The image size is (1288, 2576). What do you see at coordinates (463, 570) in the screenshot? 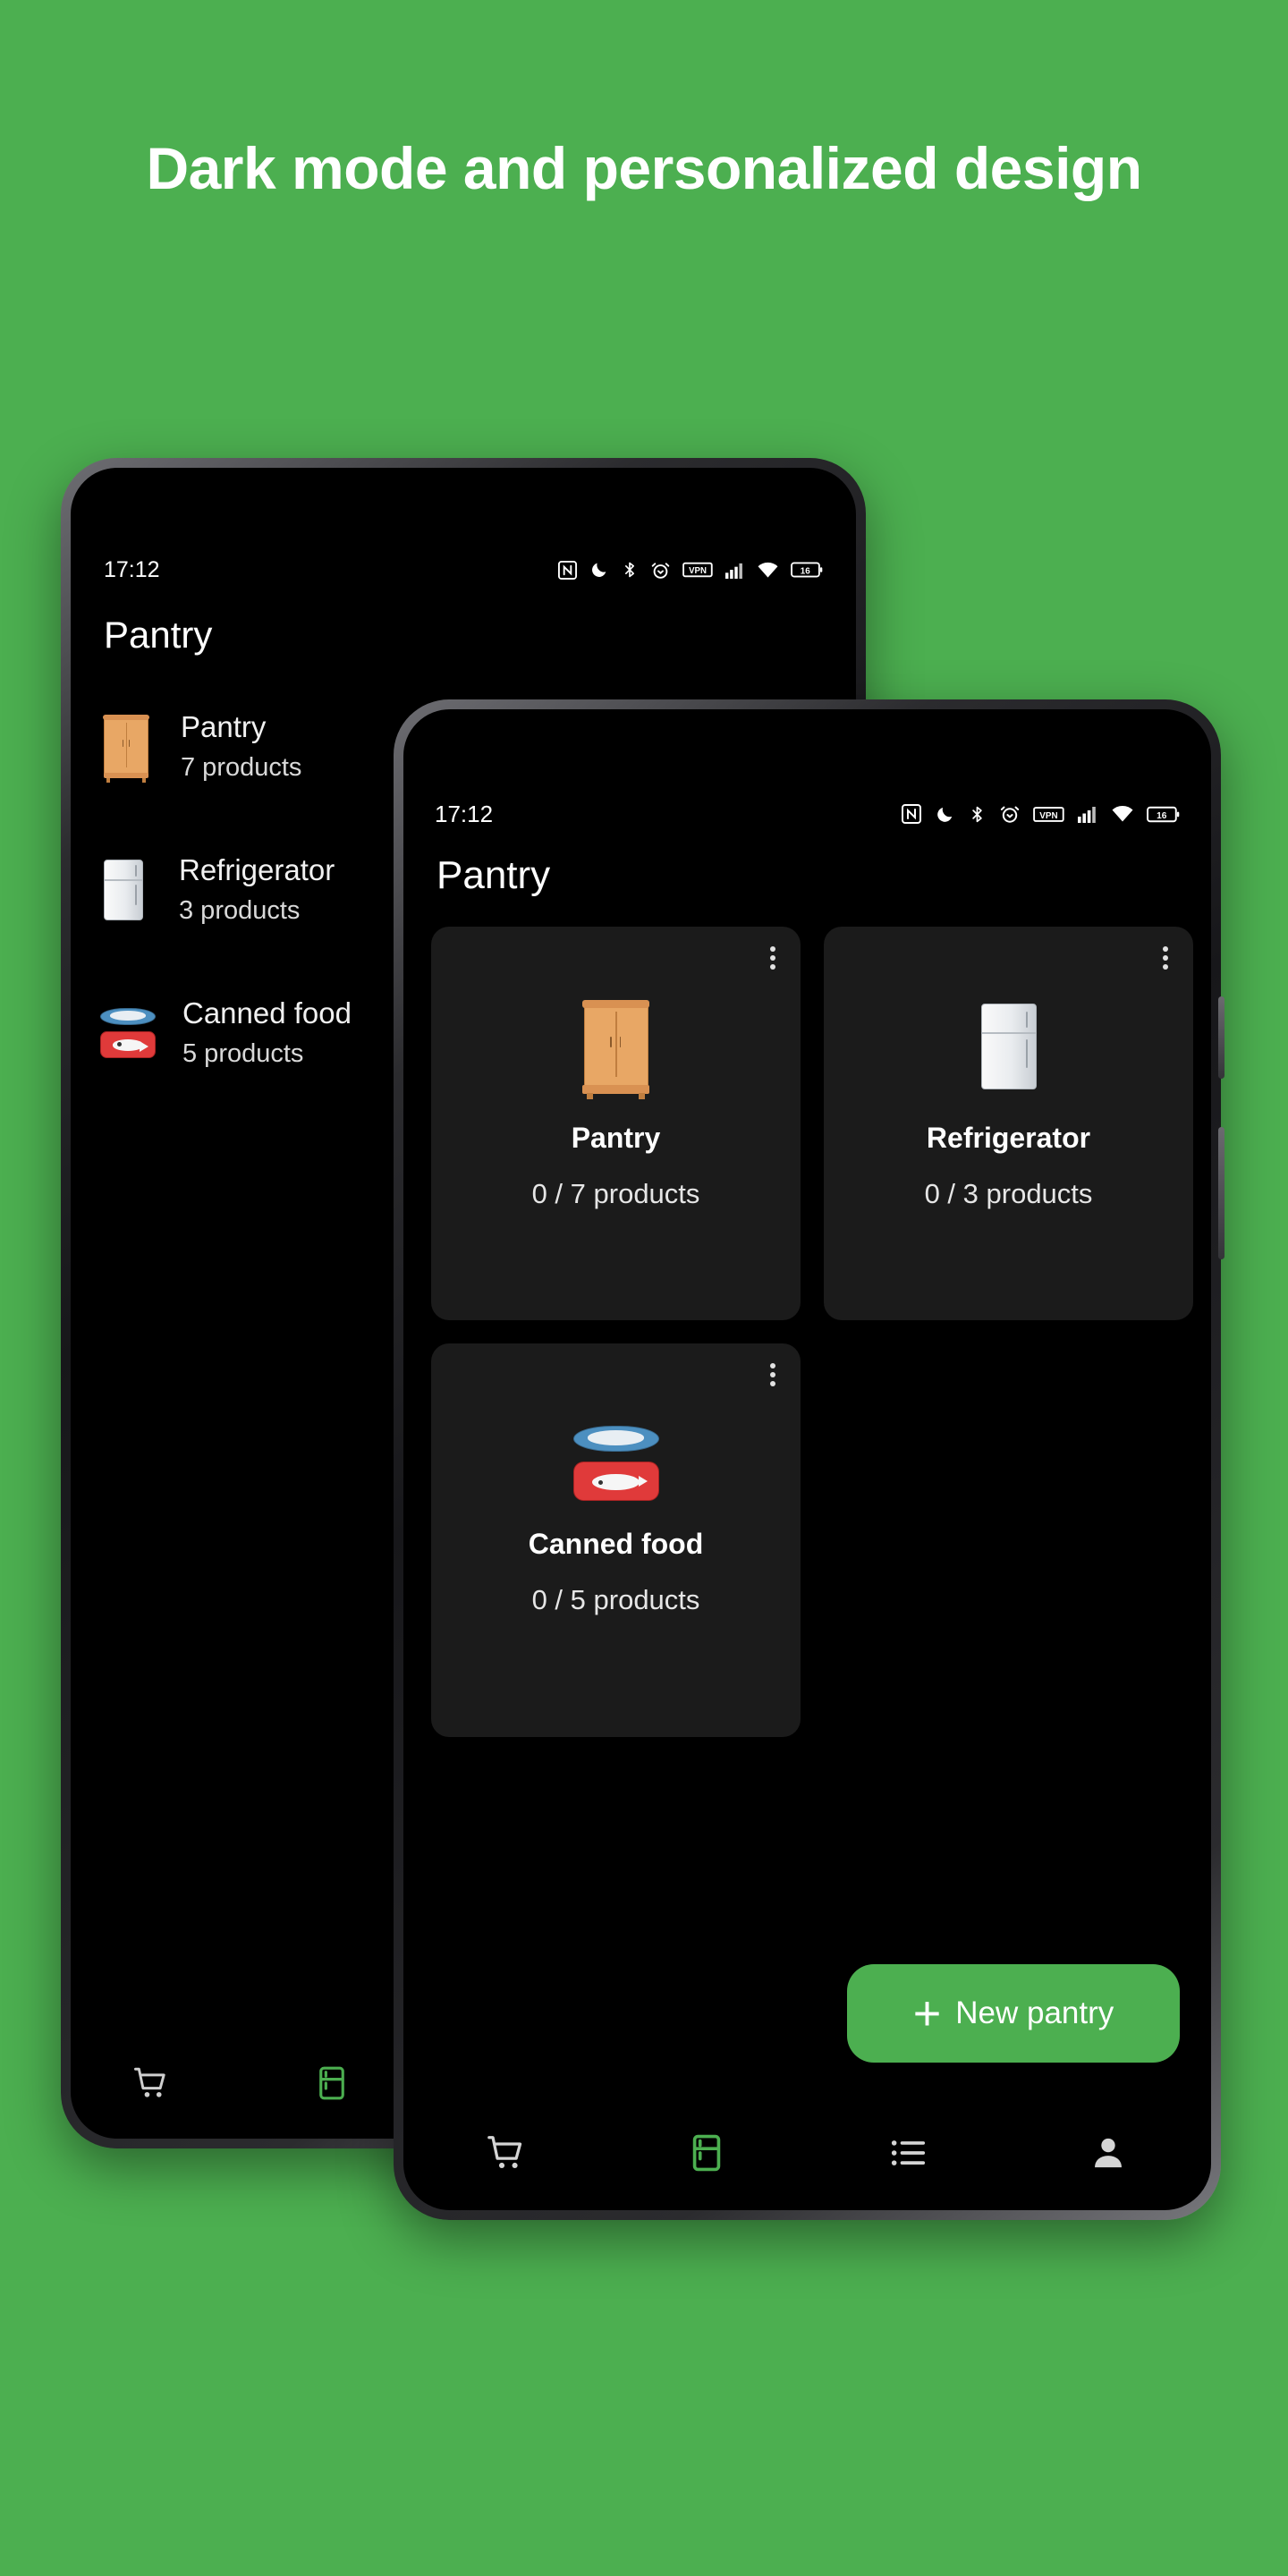
I see `back-status-bar: 17:12 VPN 16` at bounding box center [463, 570].